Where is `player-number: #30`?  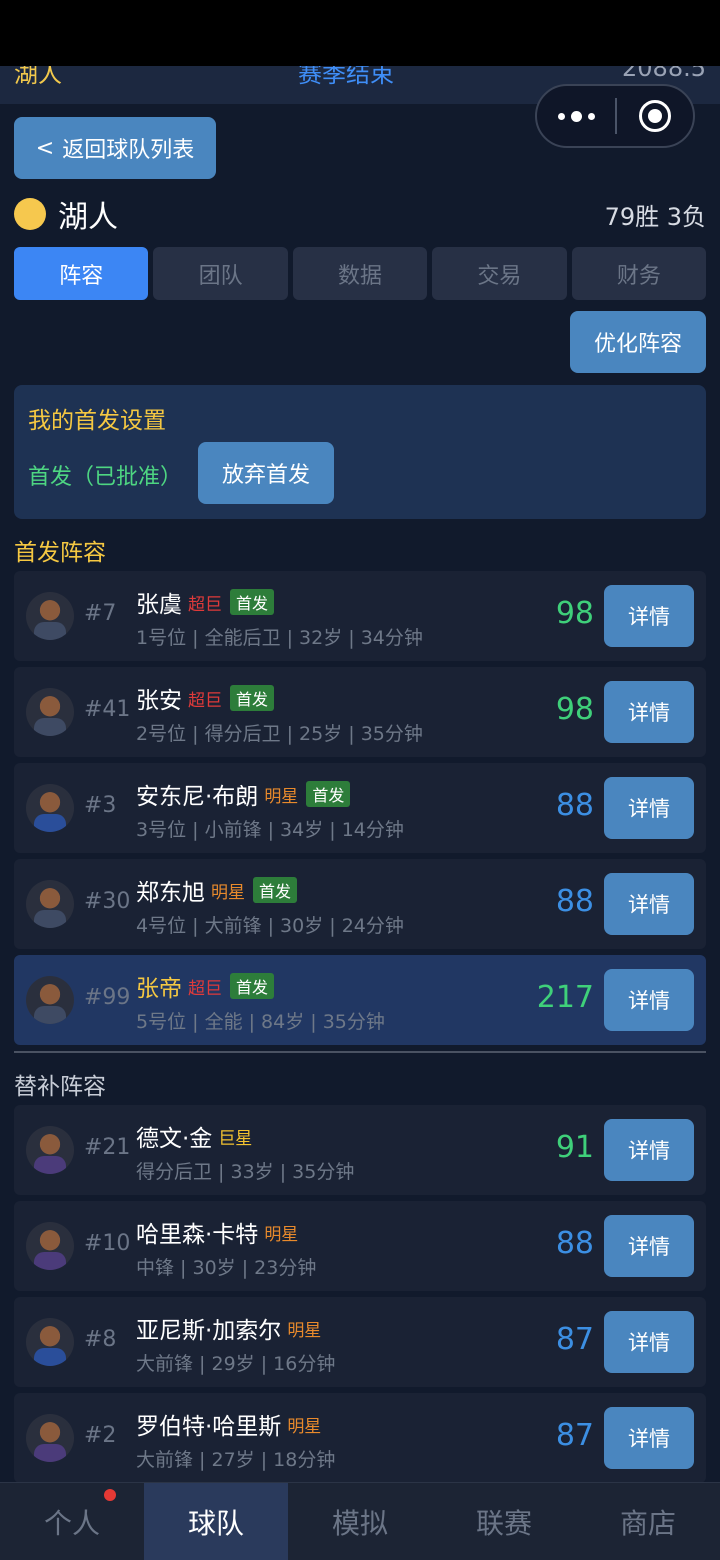
player-number: #30 is located at coordinates (107, 901).